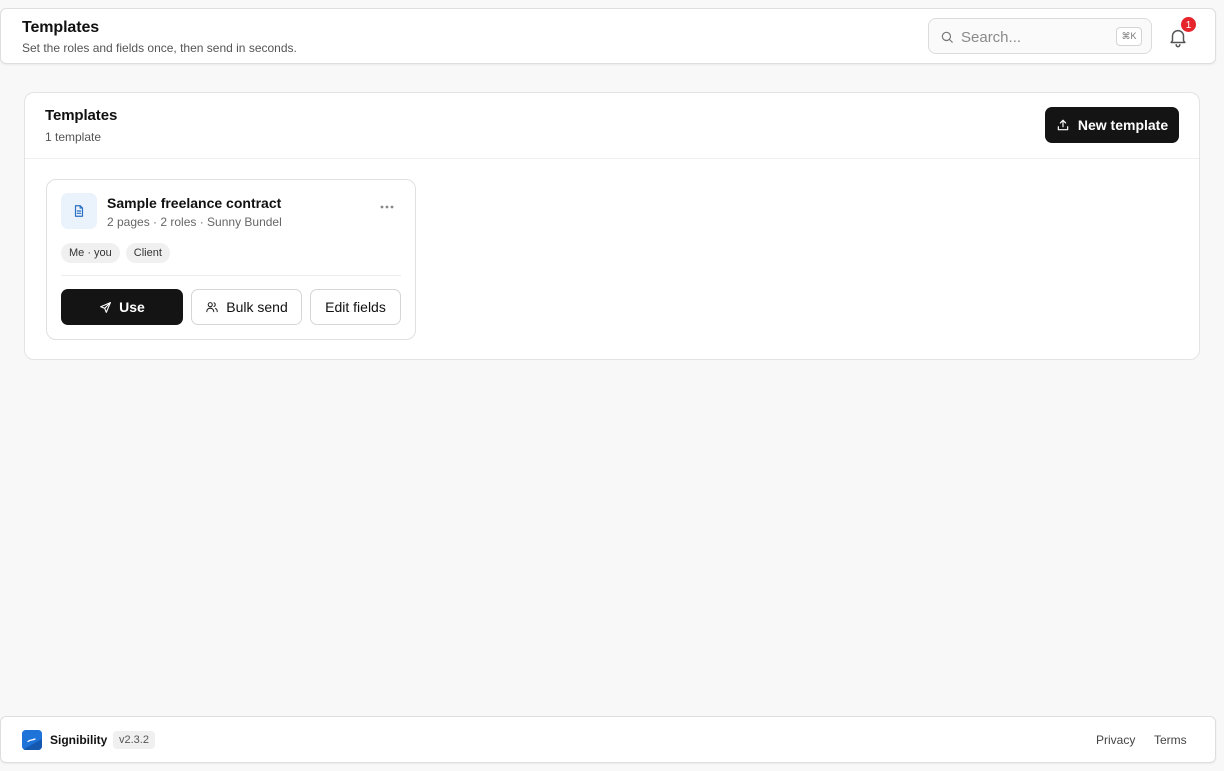  Describe the element at coordinates (1188, 24) in the screenshot. I see `notification-badge: 1` at that location.